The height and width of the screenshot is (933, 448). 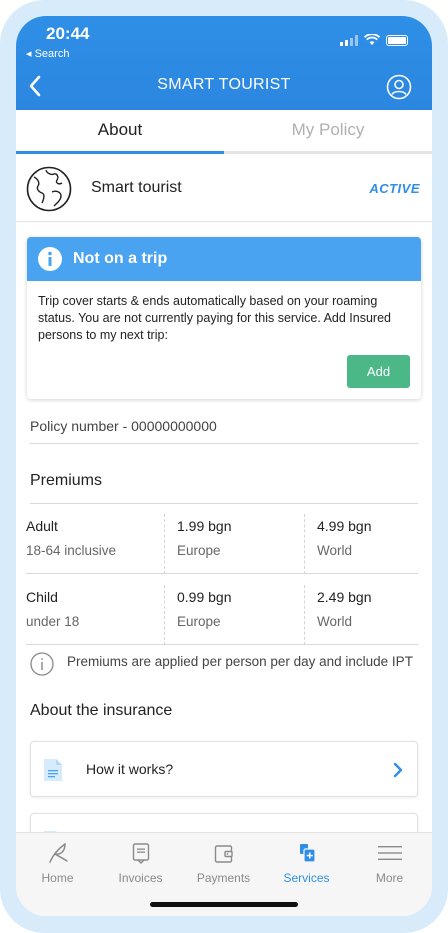 What do you see at coordinates (42, 526) in the screenshot?
I see `premium-category: Adult` at bounding box center [42, 526].